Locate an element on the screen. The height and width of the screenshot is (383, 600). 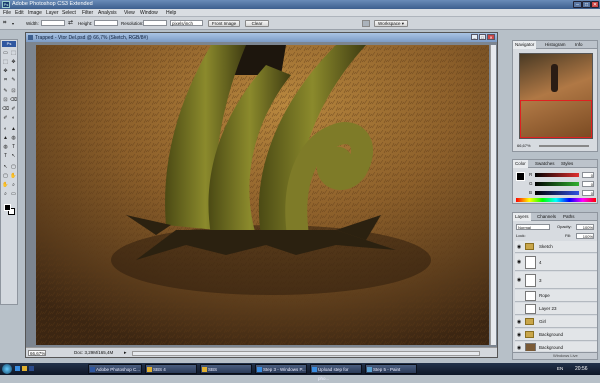
crop-tool-icon: ⌗ is located at coordinates (7, 23).